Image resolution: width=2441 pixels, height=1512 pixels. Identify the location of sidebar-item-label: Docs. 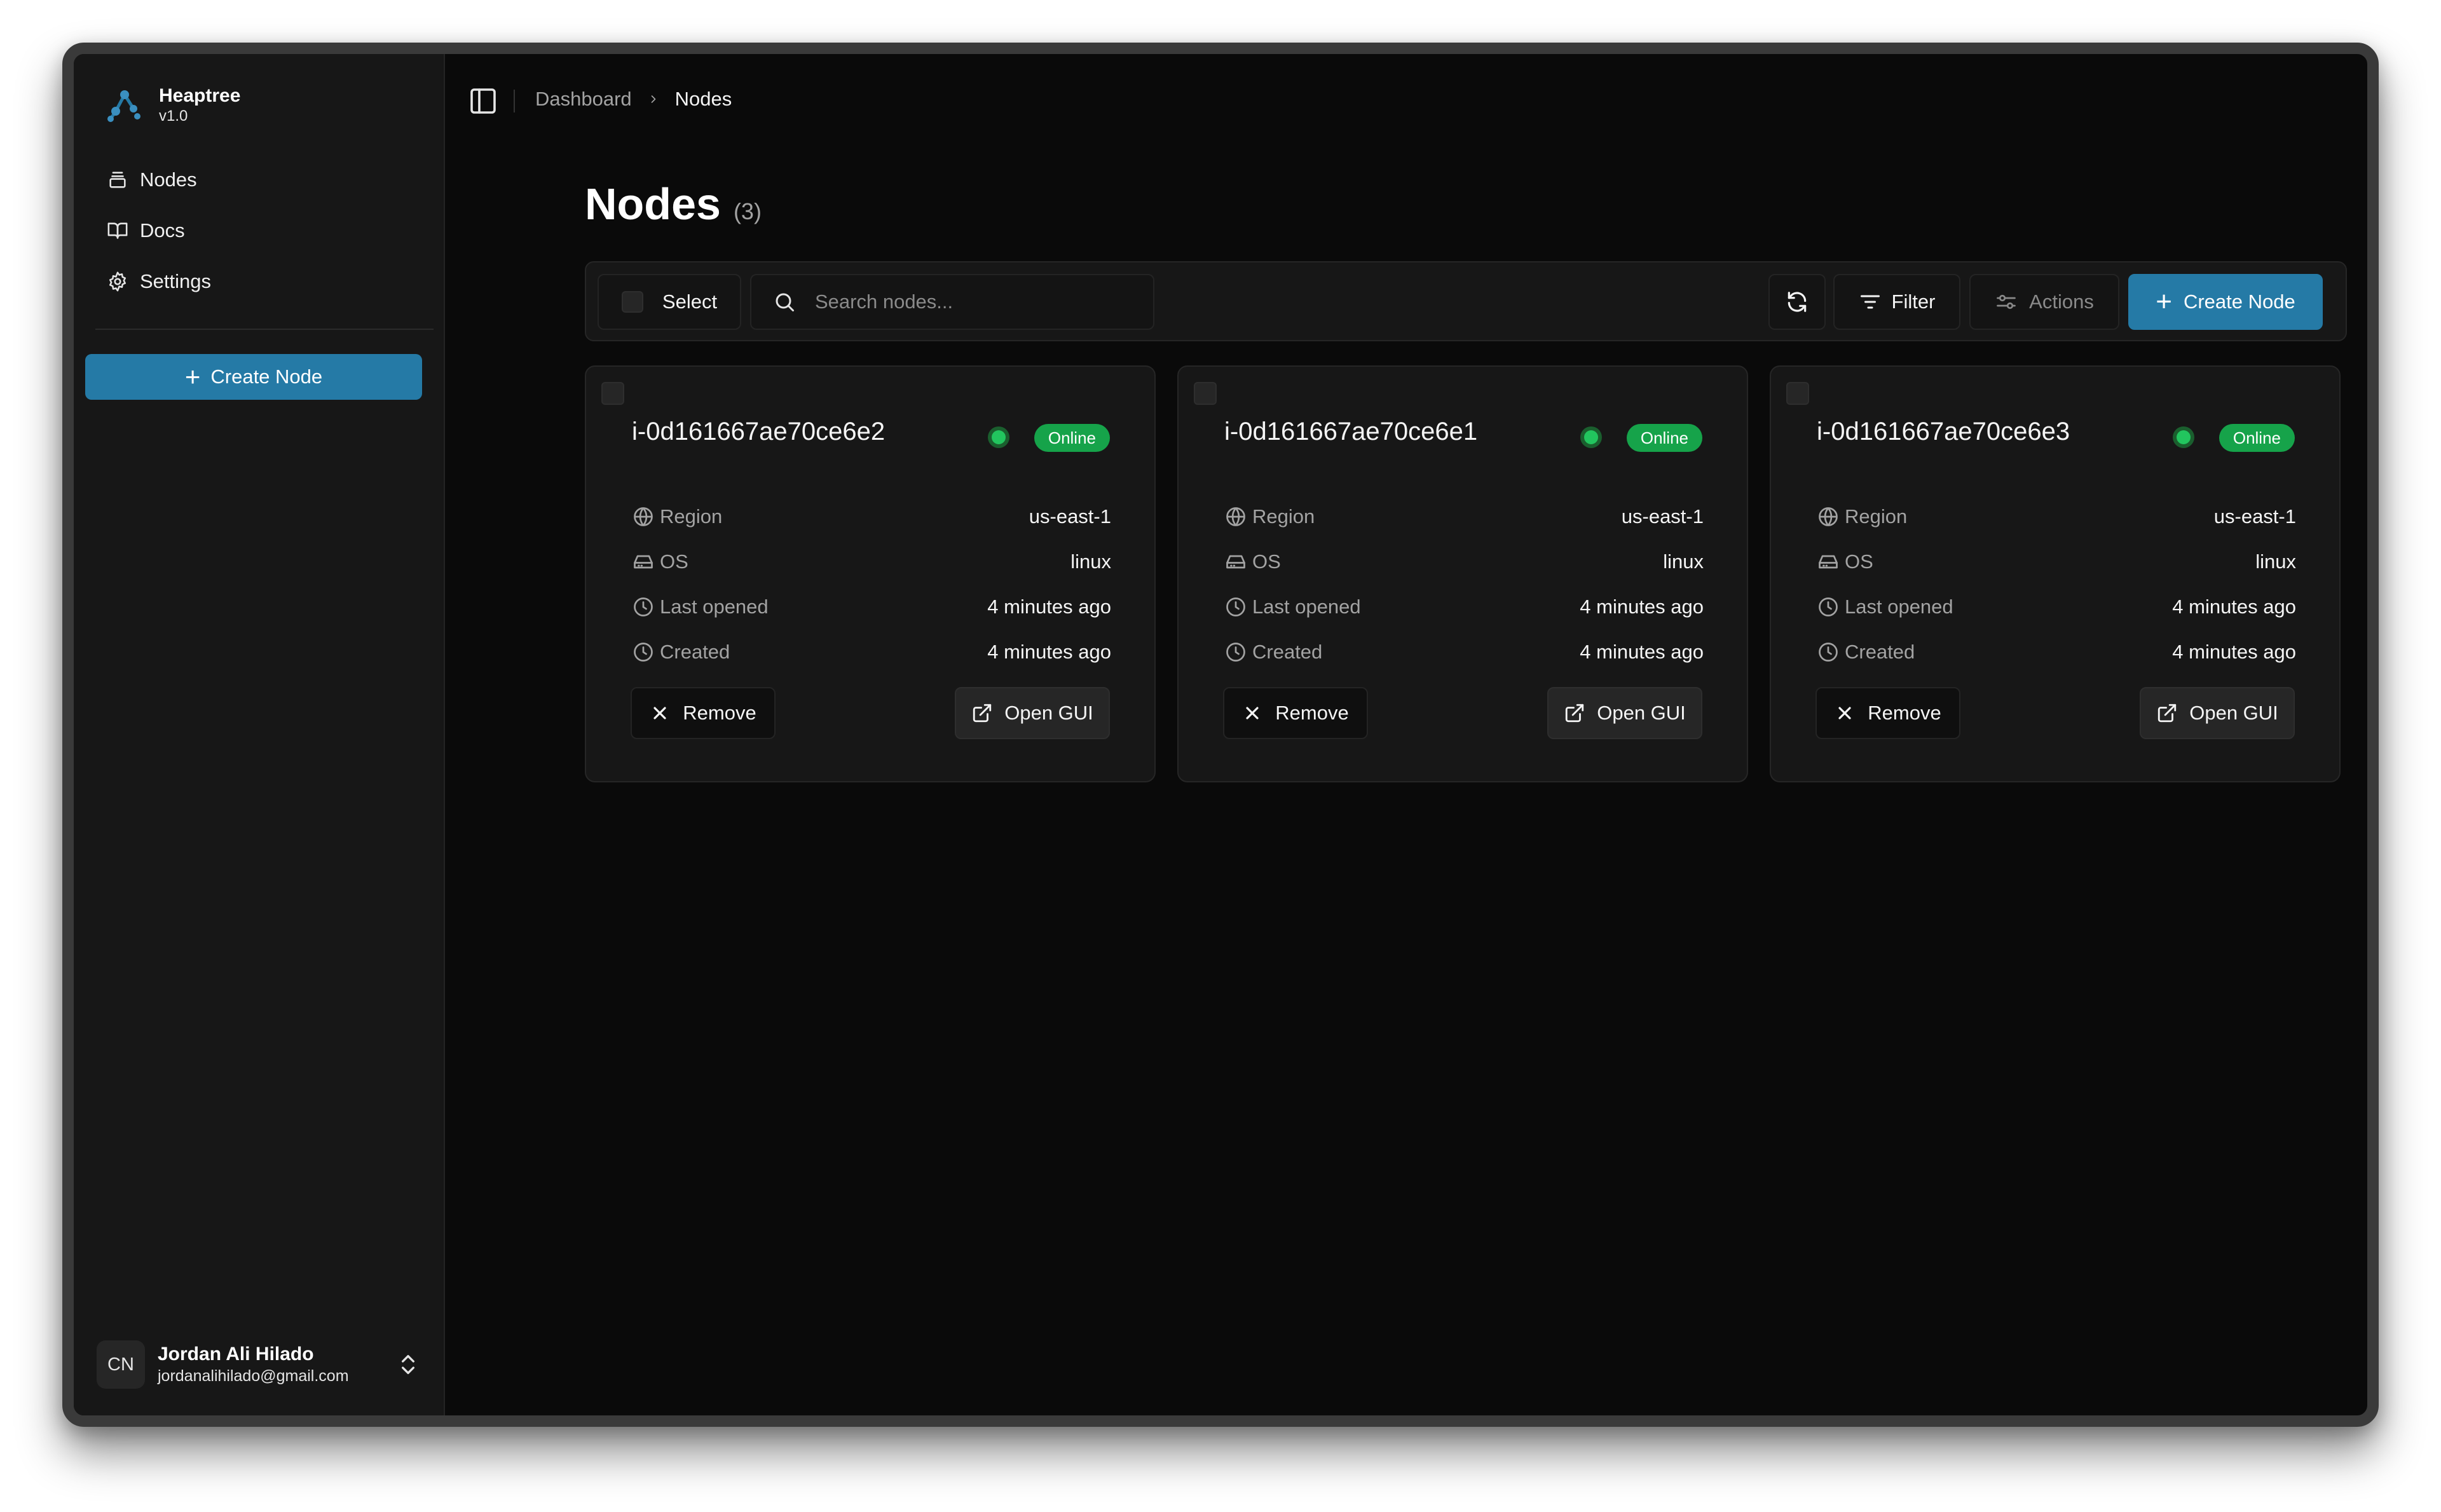
(162, 231).